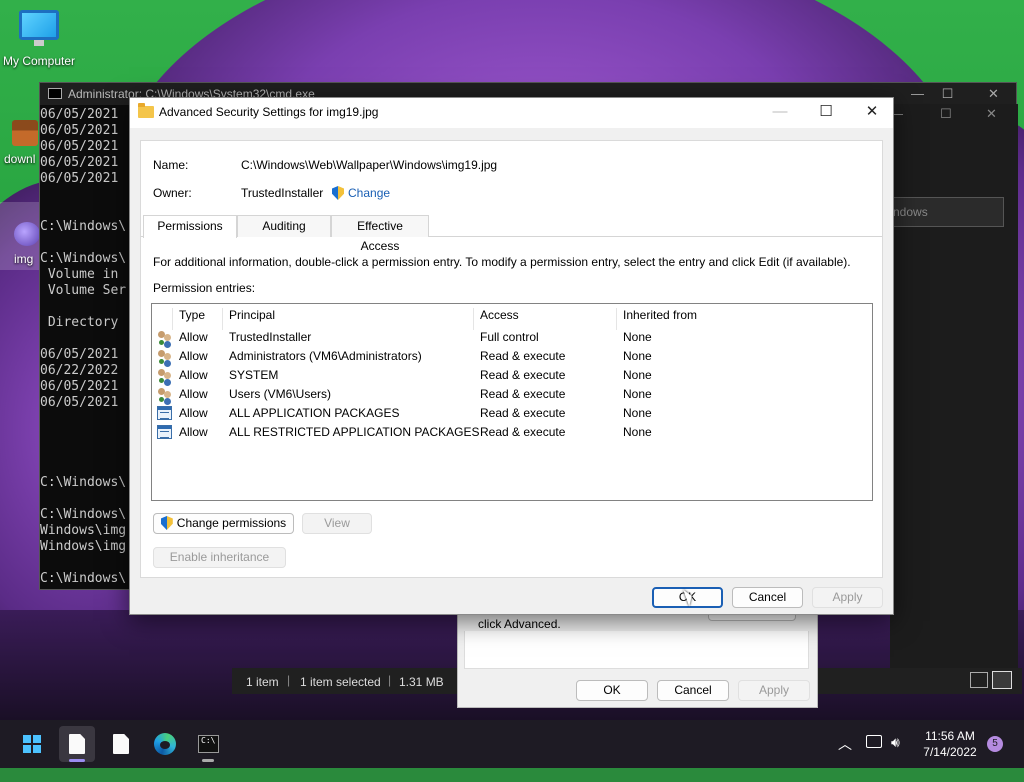 The height and width of the screenshot is (782, 1024). Describe the element at coordinates (780, 111) in the screenshot. I see `minimize-icon: —` at that location.